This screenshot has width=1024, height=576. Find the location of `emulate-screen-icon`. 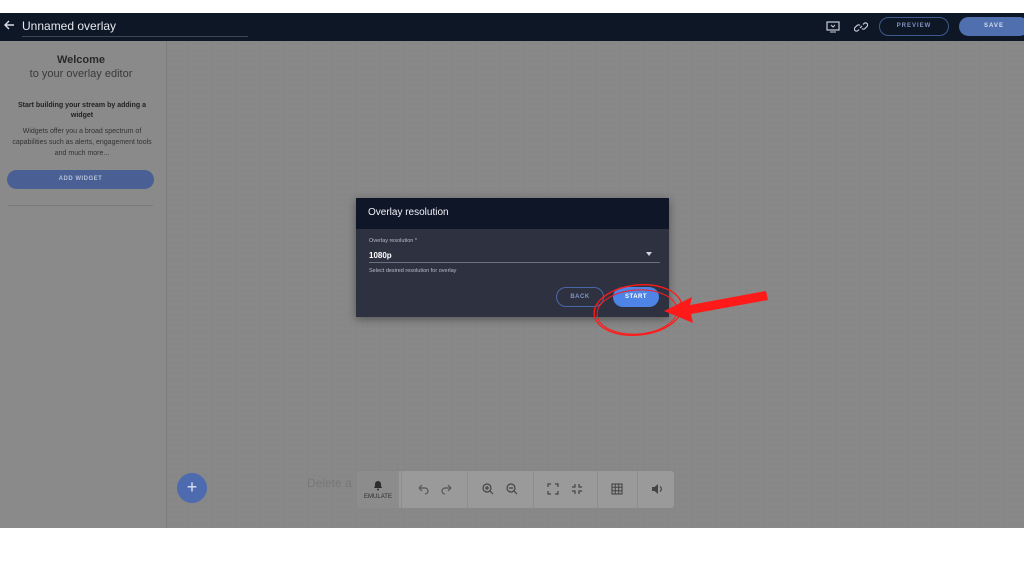

emulate-screen-icon is located at coordinates (833, 27).